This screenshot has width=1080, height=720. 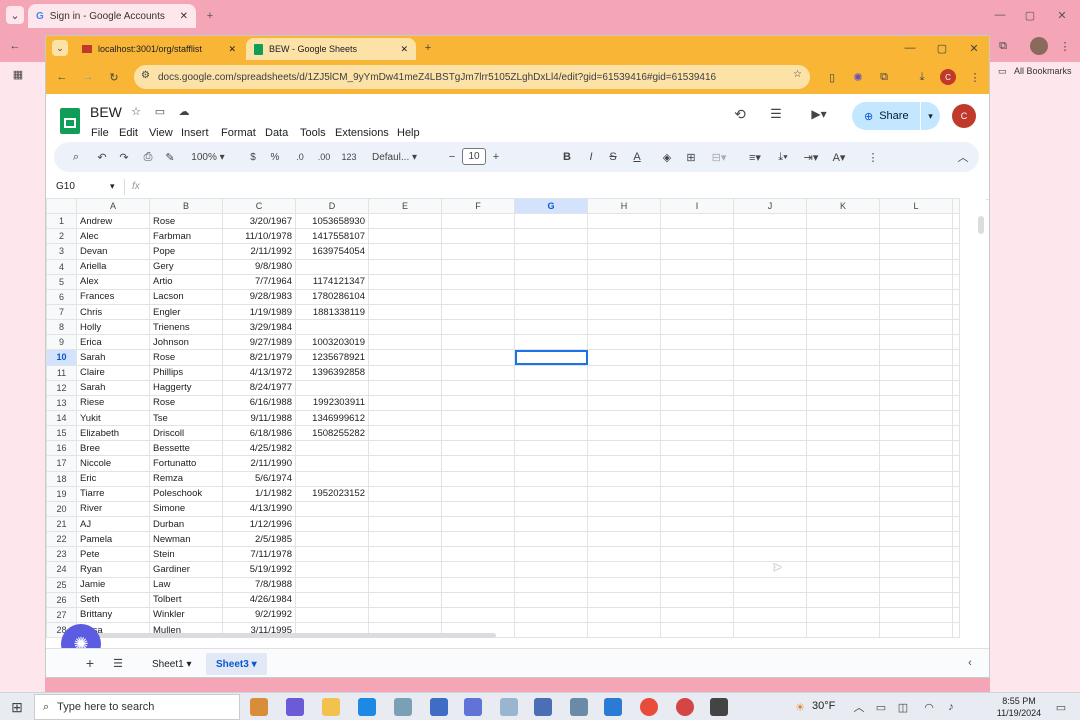 What do you see at coordinates (128, 133) in the screenshot?
I see `menu-edit: Edit` at bounding box center [128, 133].